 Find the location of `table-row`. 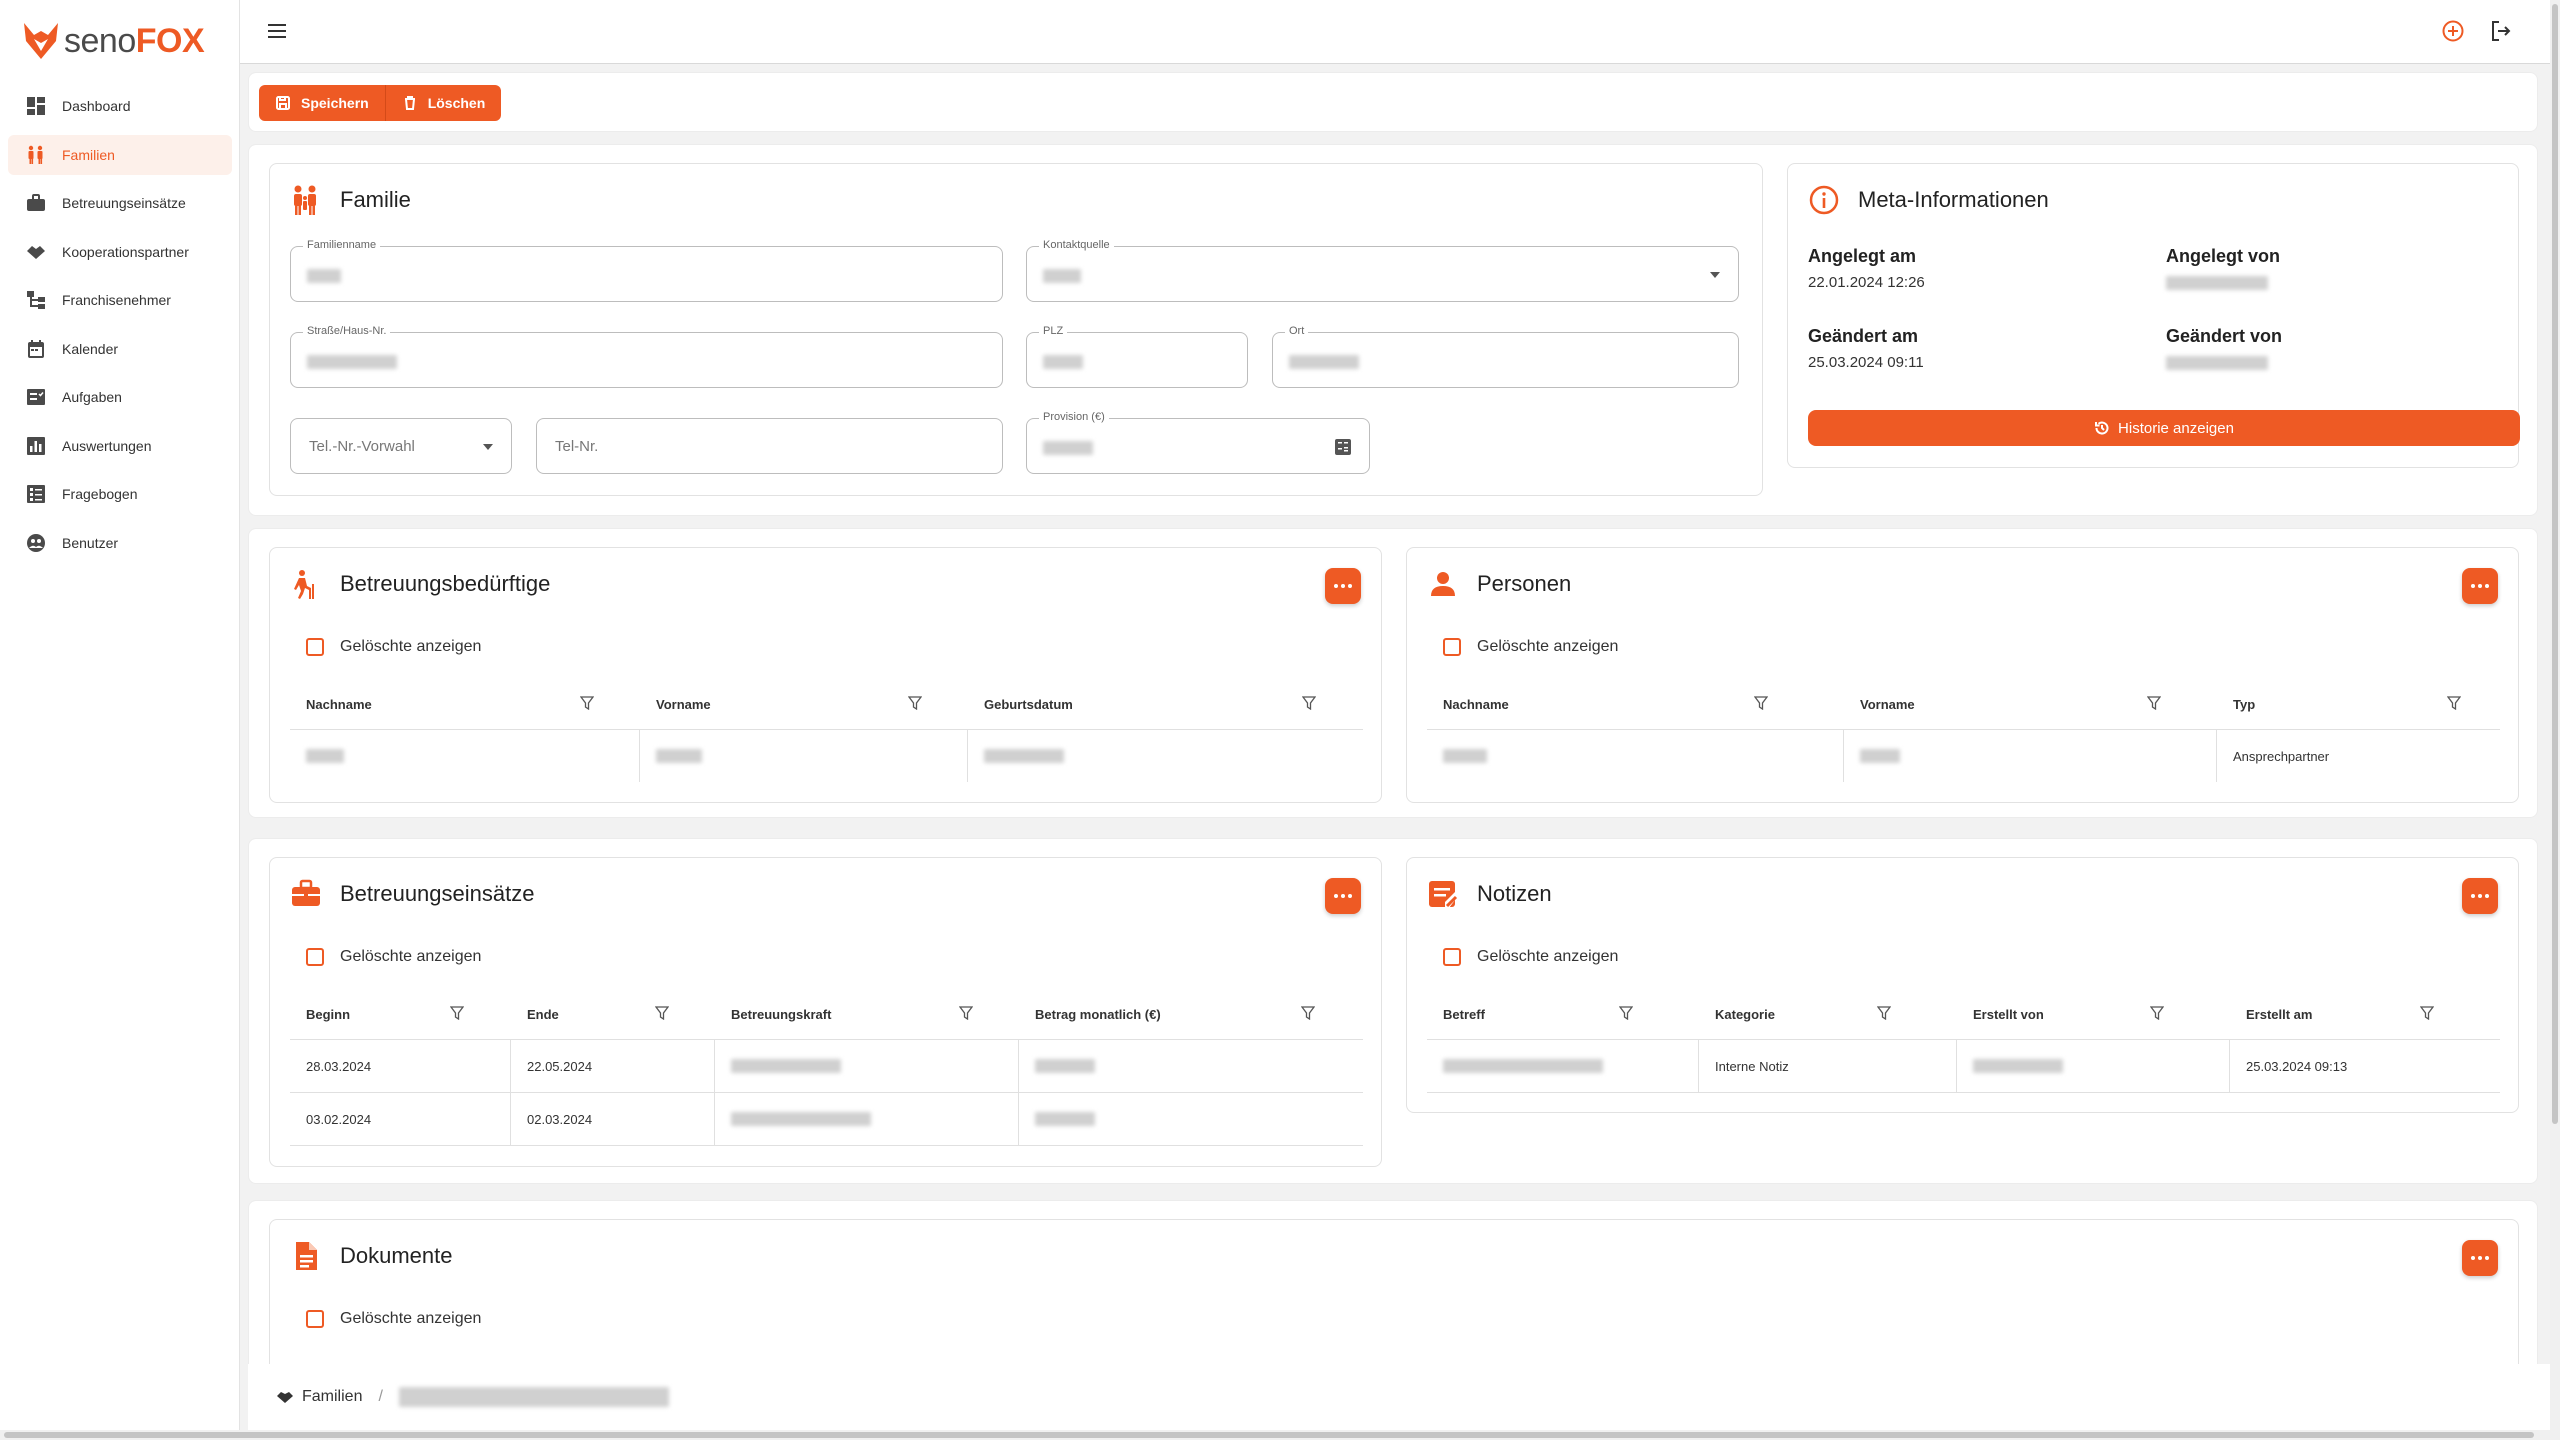

table-row is located at coordinates (826, 756).